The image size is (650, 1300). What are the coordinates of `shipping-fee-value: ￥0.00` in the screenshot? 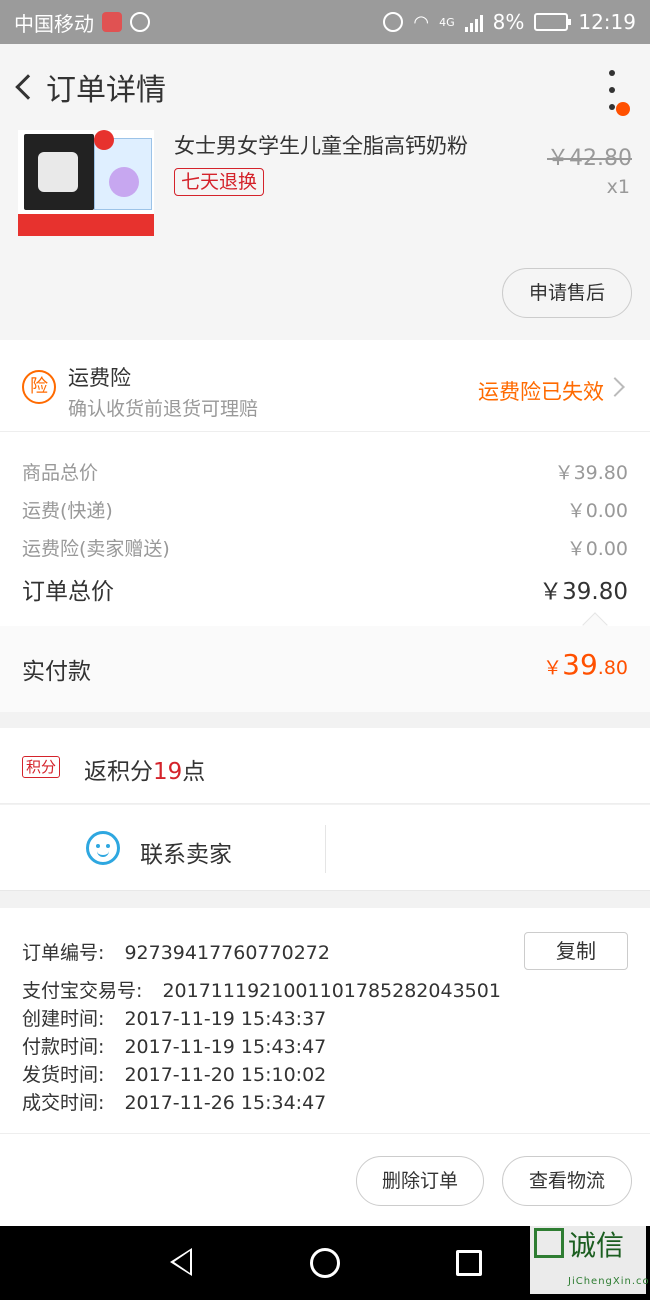 It's located at (597, 511).